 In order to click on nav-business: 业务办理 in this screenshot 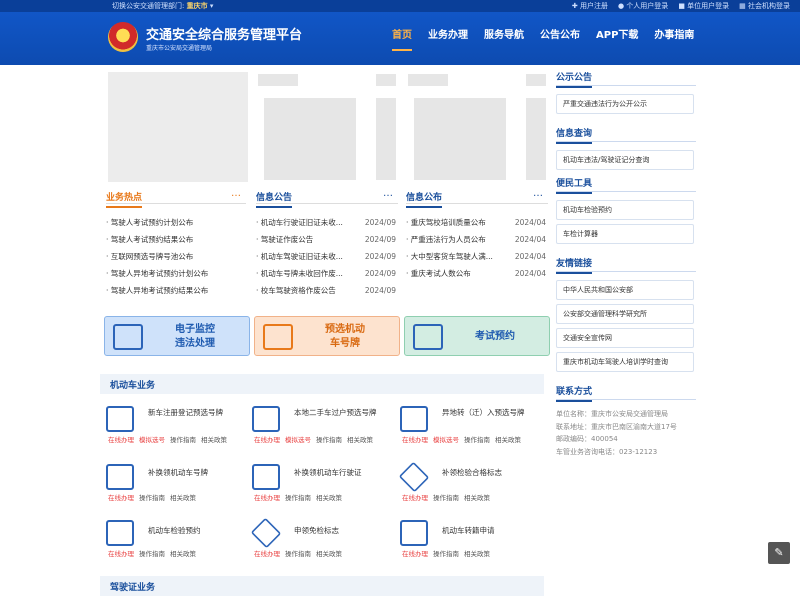, I will do `click(448, 38)`.